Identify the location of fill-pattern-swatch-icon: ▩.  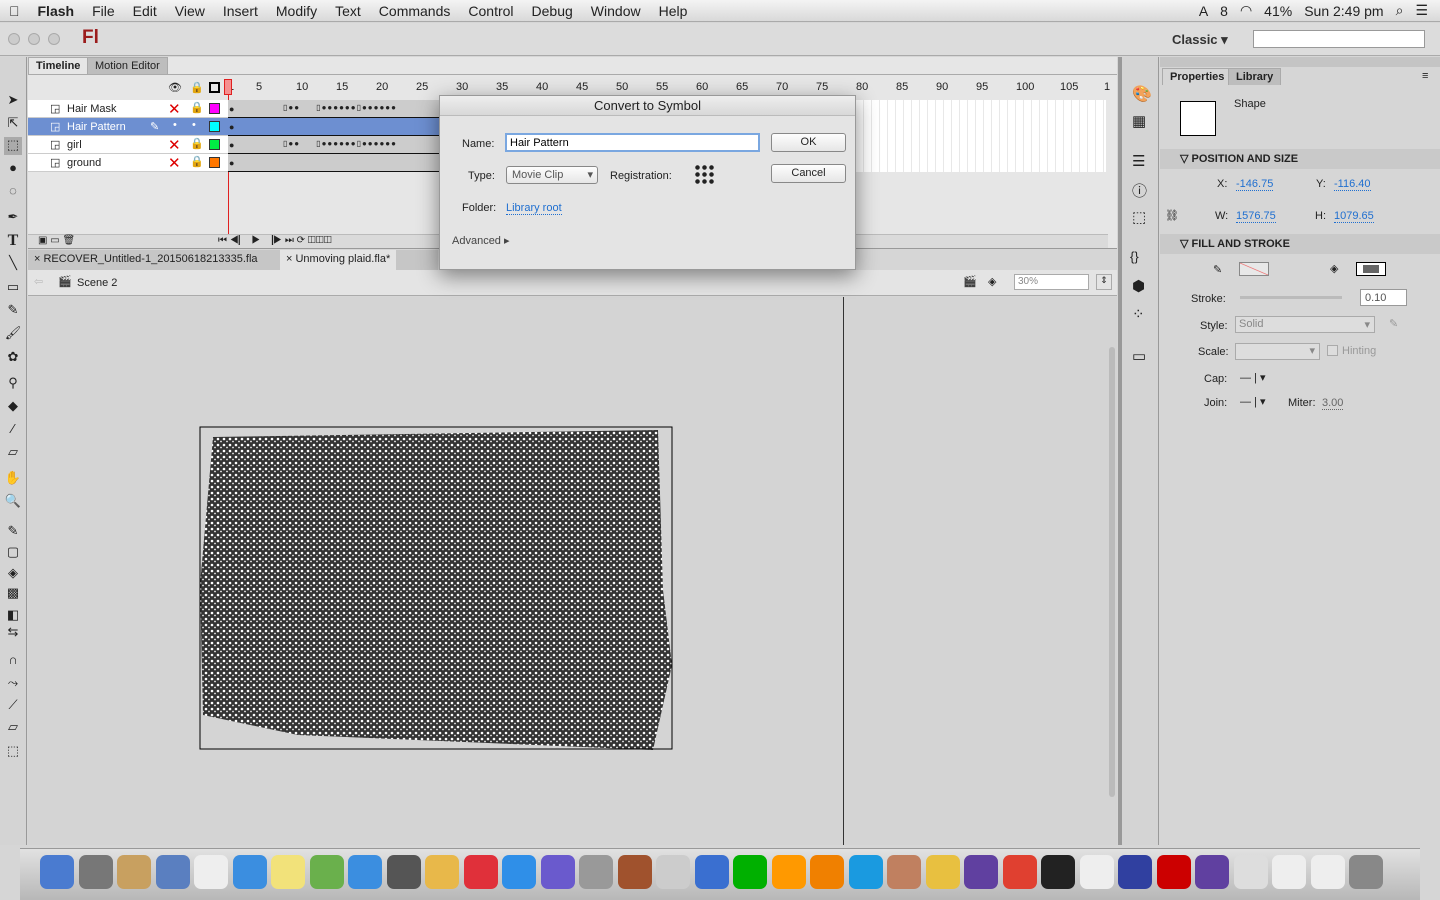
(13, 594).